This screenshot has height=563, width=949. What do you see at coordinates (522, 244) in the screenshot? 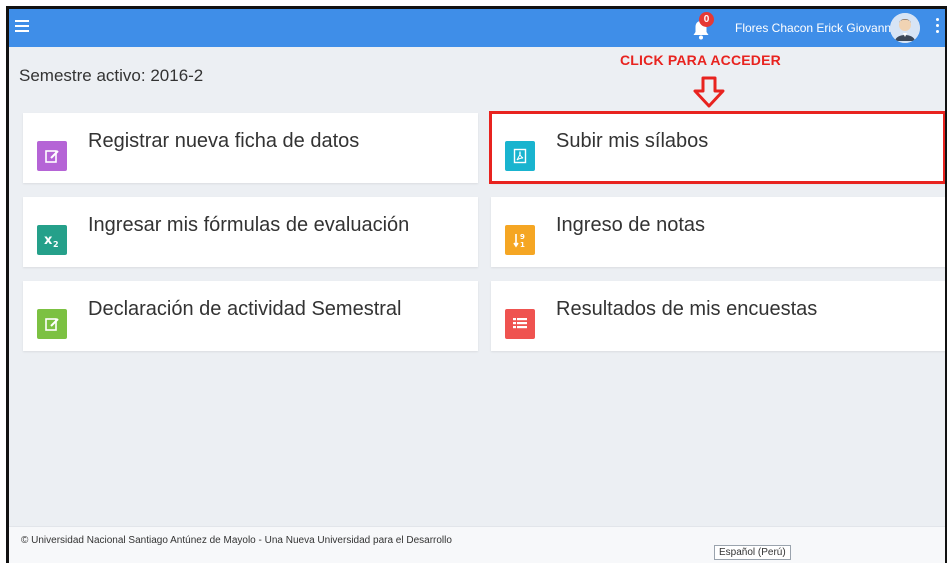
I see `svg-text: 1` at bounding box center [522, 244].